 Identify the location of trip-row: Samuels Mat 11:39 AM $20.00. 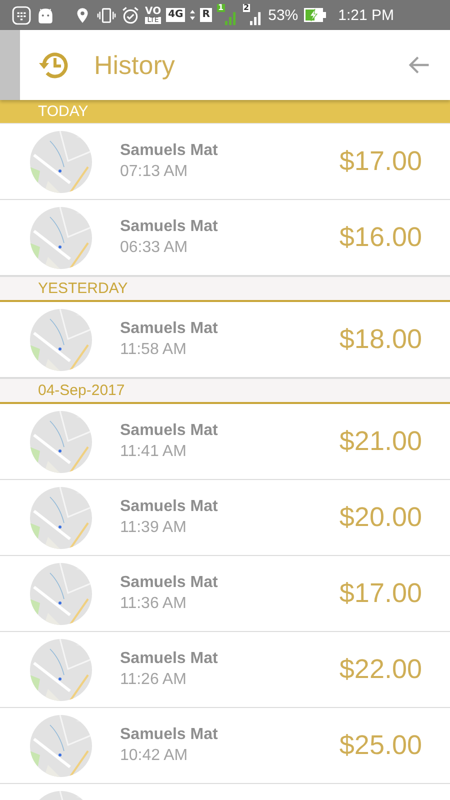
(225, 518).